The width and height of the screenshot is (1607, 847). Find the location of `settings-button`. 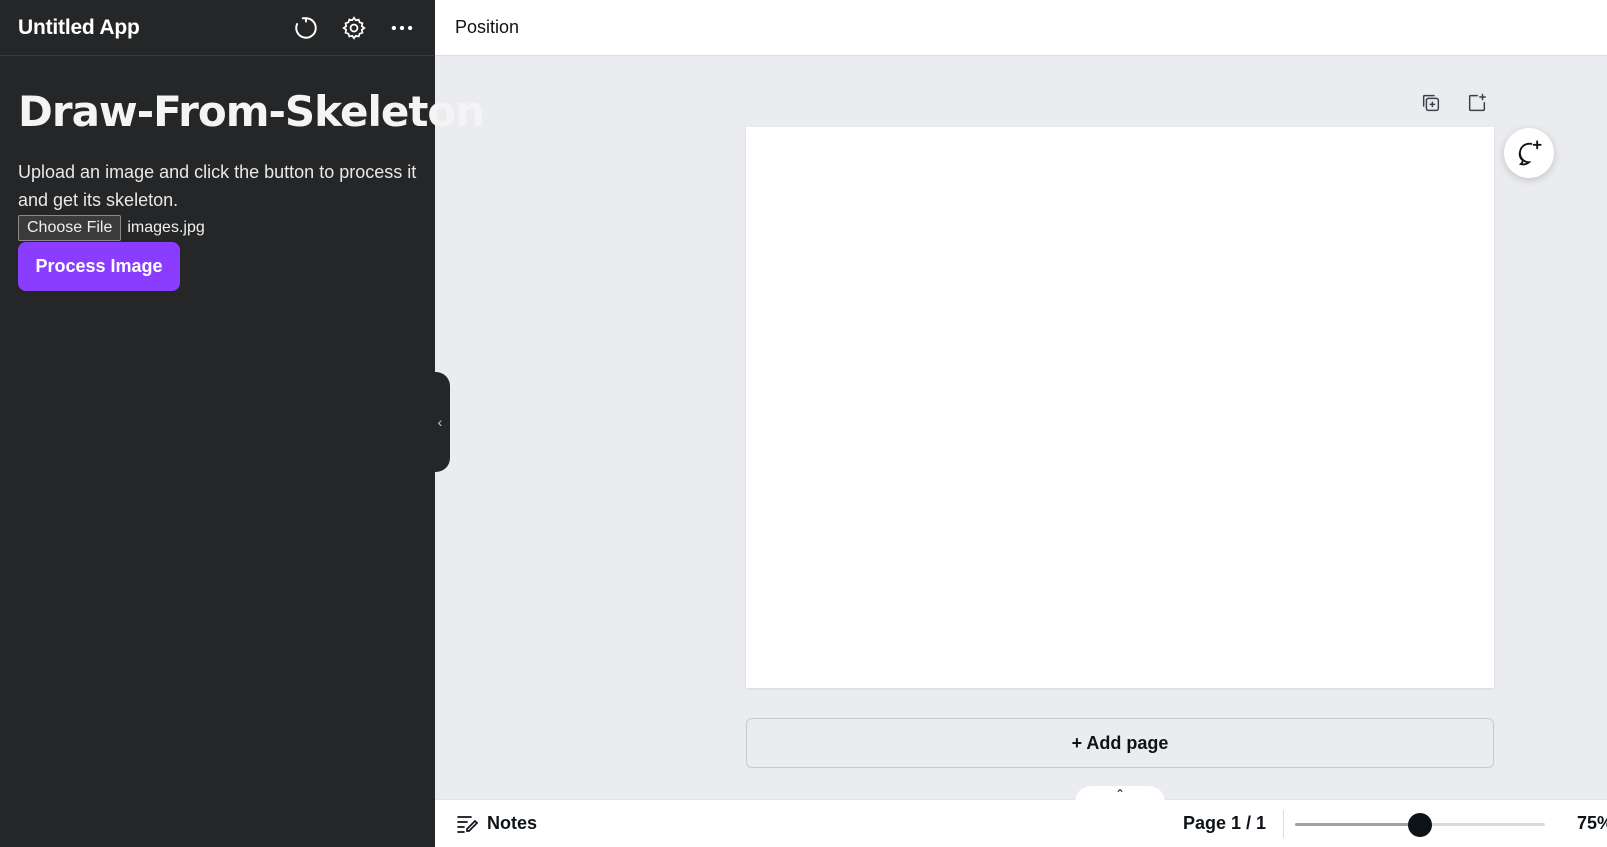

settings-button is located at coordinates (354, 28).